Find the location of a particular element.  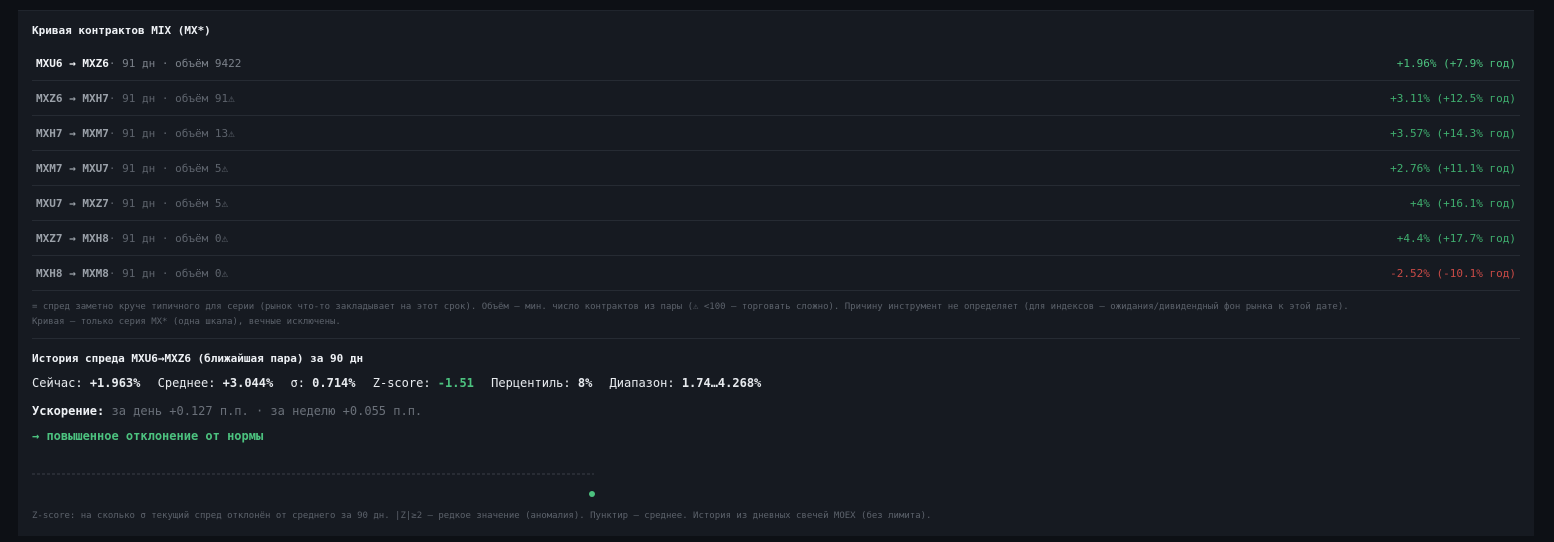

row-meta: · 91 дн · объём 13⚠ is located at coordinates (171, 133).